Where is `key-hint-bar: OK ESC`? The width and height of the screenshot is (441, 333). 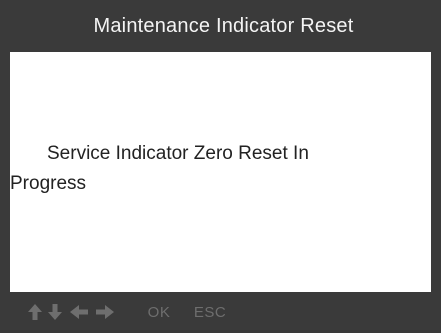
key-hint-bar: OK ESC is located at coordinates (220, 312).